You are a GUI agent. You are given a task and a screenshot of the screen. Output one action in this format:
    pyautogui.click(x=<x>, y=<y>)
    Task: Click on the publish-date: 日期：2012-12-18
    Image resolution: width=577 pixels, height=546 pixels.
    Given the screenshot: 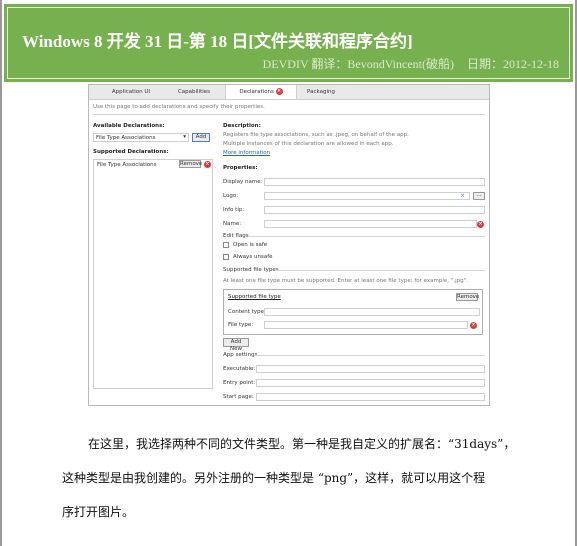 What is the action you would take?
    pyautogui.click(x=513, y=64)
    